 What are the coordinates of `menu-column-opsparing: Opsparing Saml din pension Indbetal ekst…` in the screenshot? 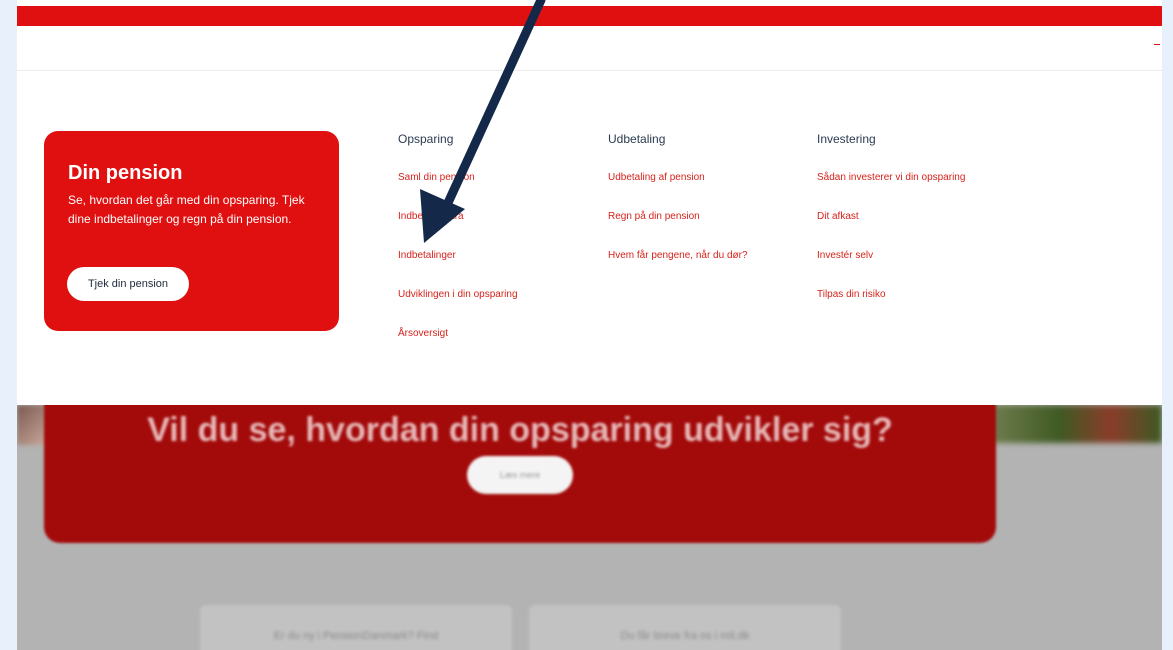 It's located at (458, 248).